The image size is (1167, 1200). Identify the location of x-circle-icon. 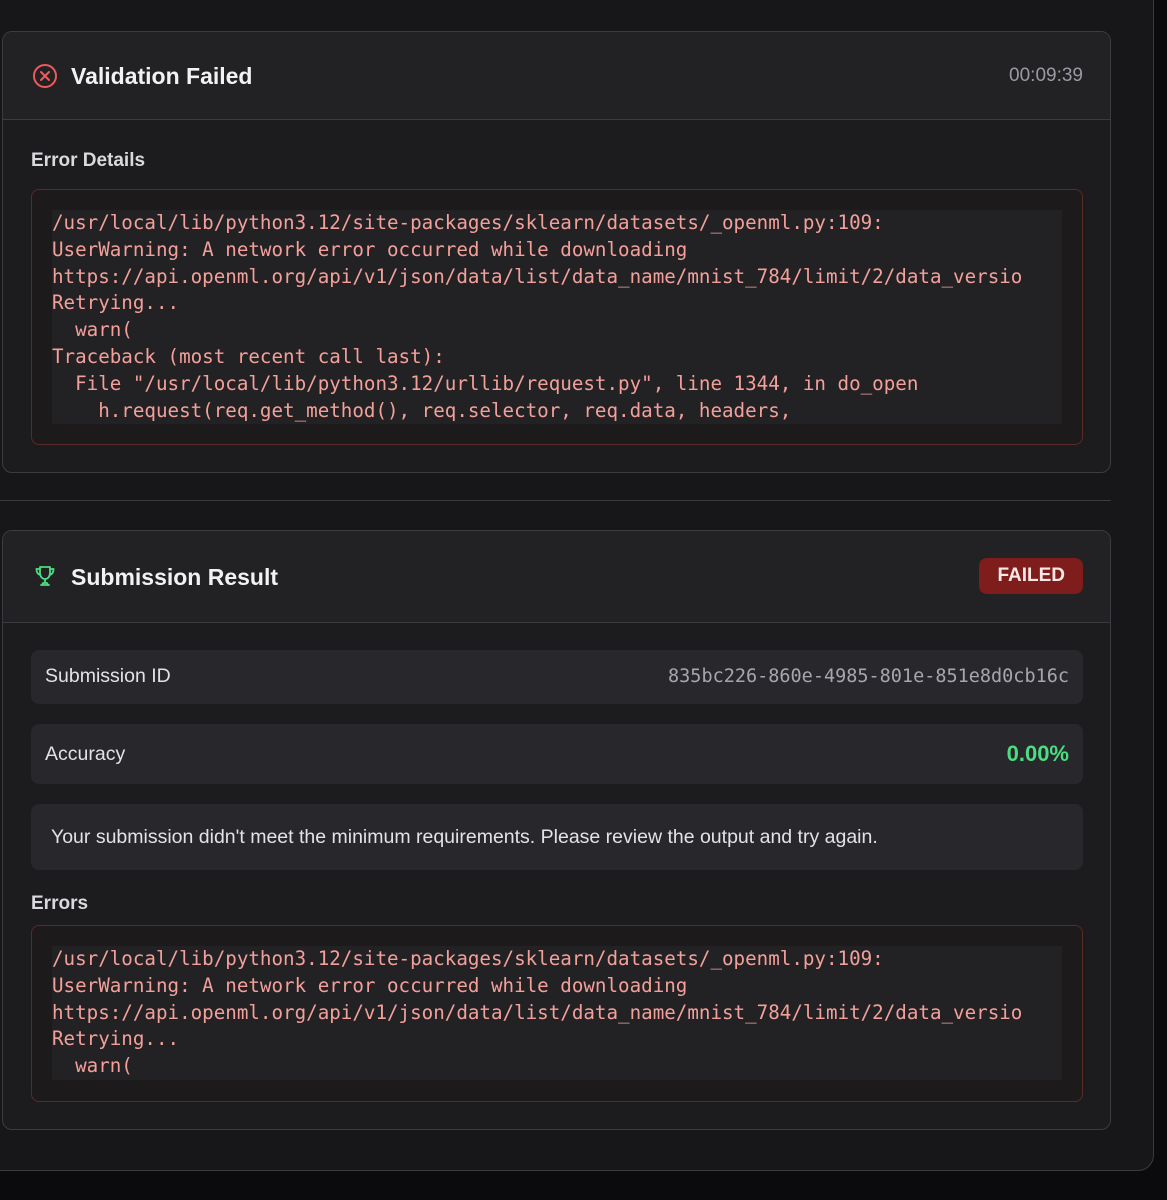
(45, 76).